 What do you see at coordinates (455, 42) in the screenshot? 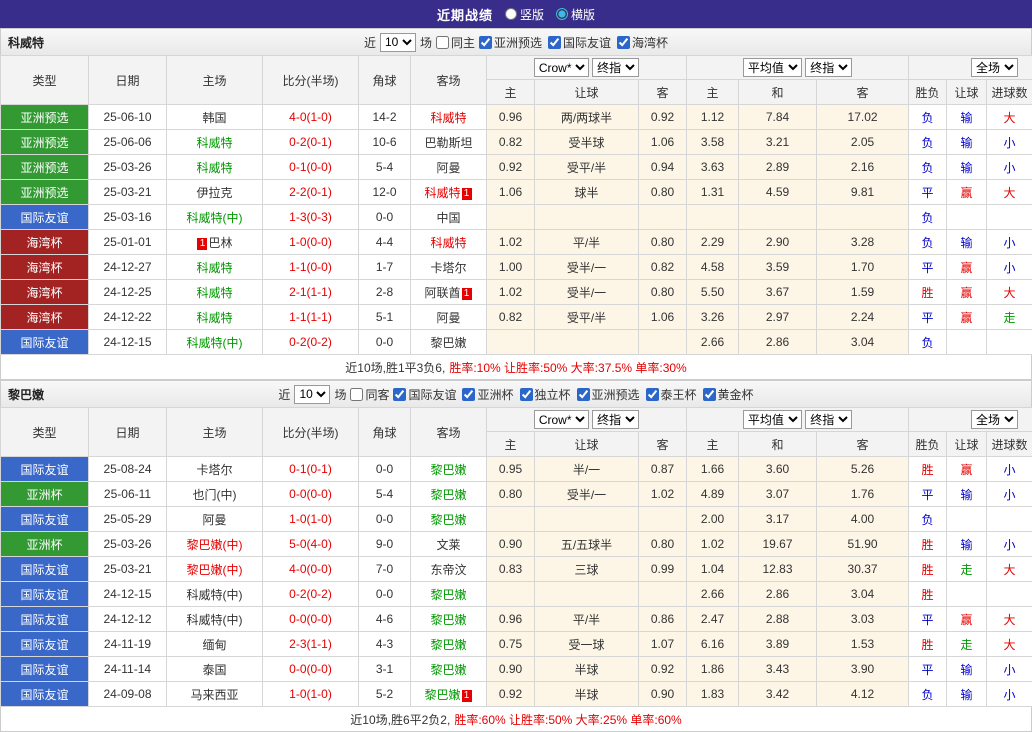
I see `same-venue-filter: 同主` at bounding box center [455, 42].